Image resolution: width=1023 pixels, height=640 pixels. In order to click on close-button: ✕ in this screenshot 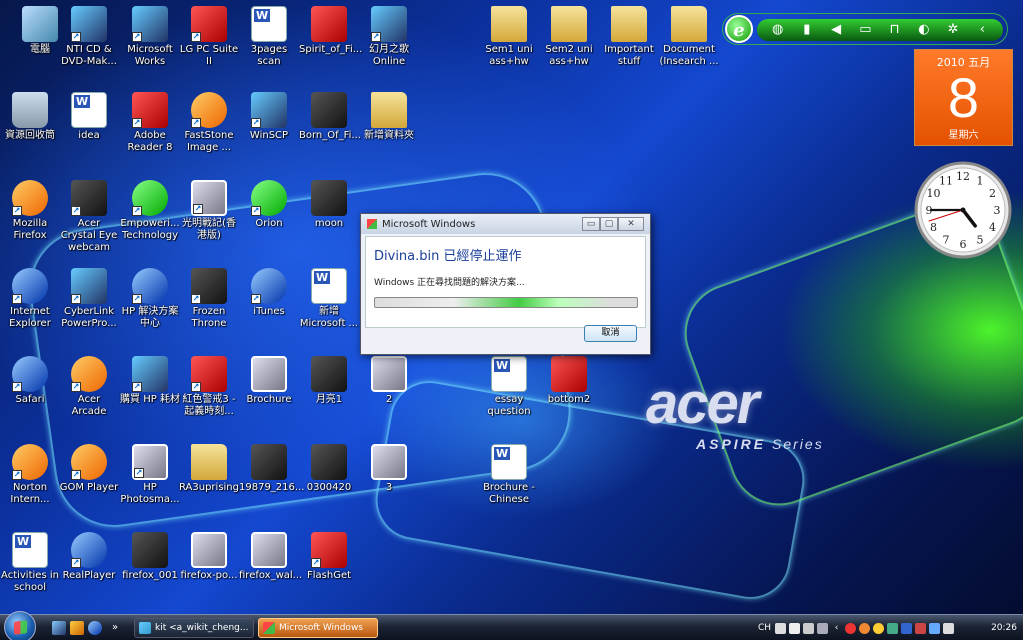, I will do `click(631, 224)`.